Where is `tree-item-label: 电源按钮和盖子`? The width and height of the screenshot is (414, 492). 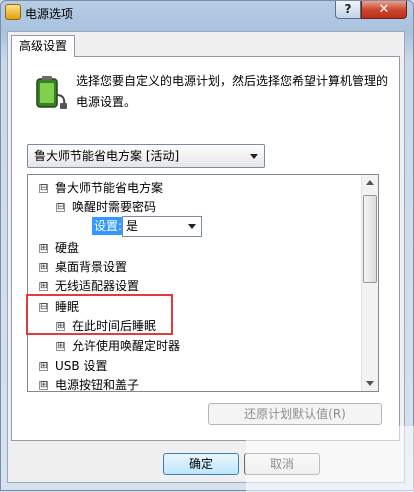 tree-item-label: 电源按钮和盖子 is located at coordinates (97, 385).